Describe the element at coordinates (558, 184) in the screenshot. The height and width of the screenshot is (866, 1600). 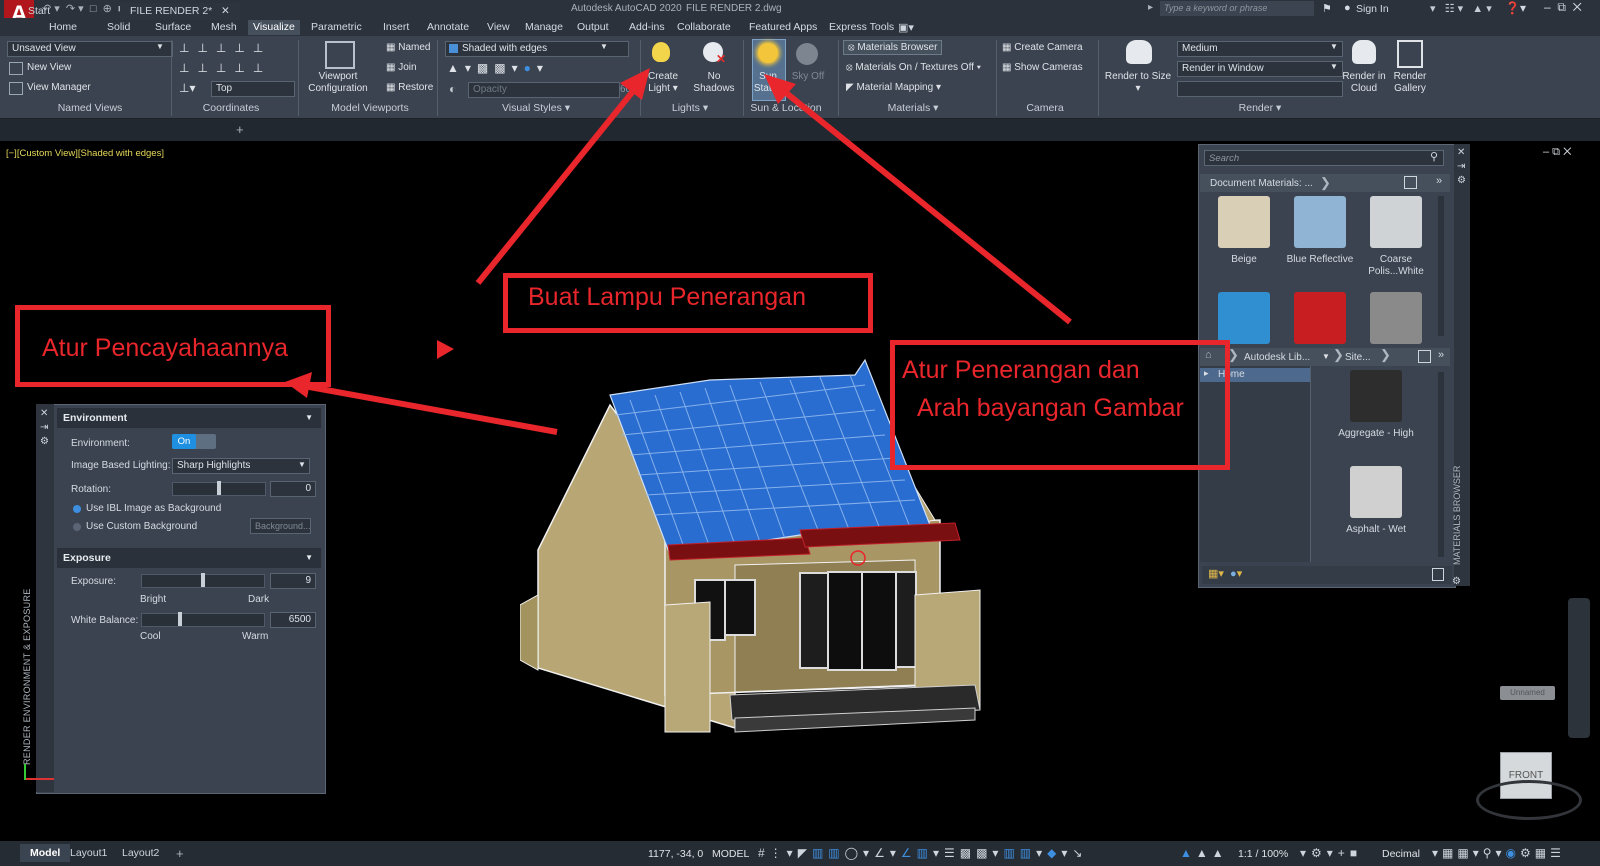
I see `arrow-to-create-light` at that location.